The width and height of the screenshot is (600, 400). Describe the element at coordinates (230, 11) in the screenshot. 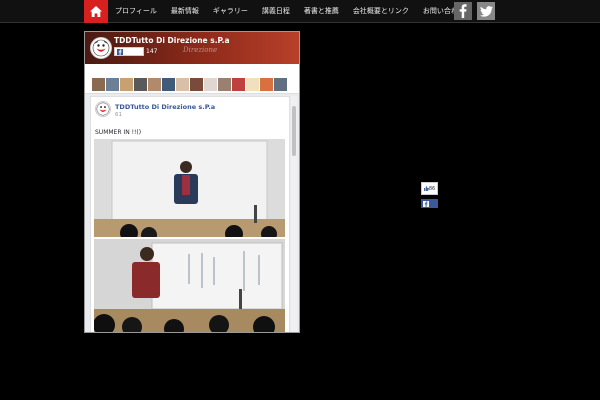

I see `nav-item-gallery: ギャラリー` at that location.